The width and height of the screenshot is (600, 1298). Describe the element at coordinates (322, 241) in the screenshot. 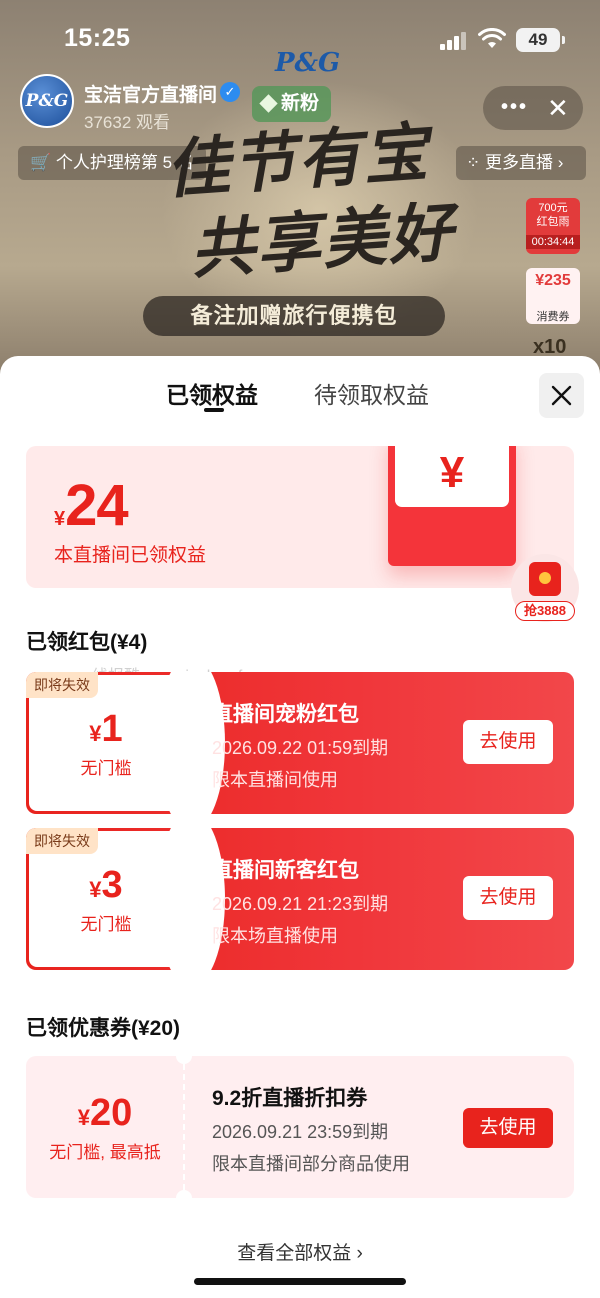

I see `hero-text-line2: 共享美好` at that location.